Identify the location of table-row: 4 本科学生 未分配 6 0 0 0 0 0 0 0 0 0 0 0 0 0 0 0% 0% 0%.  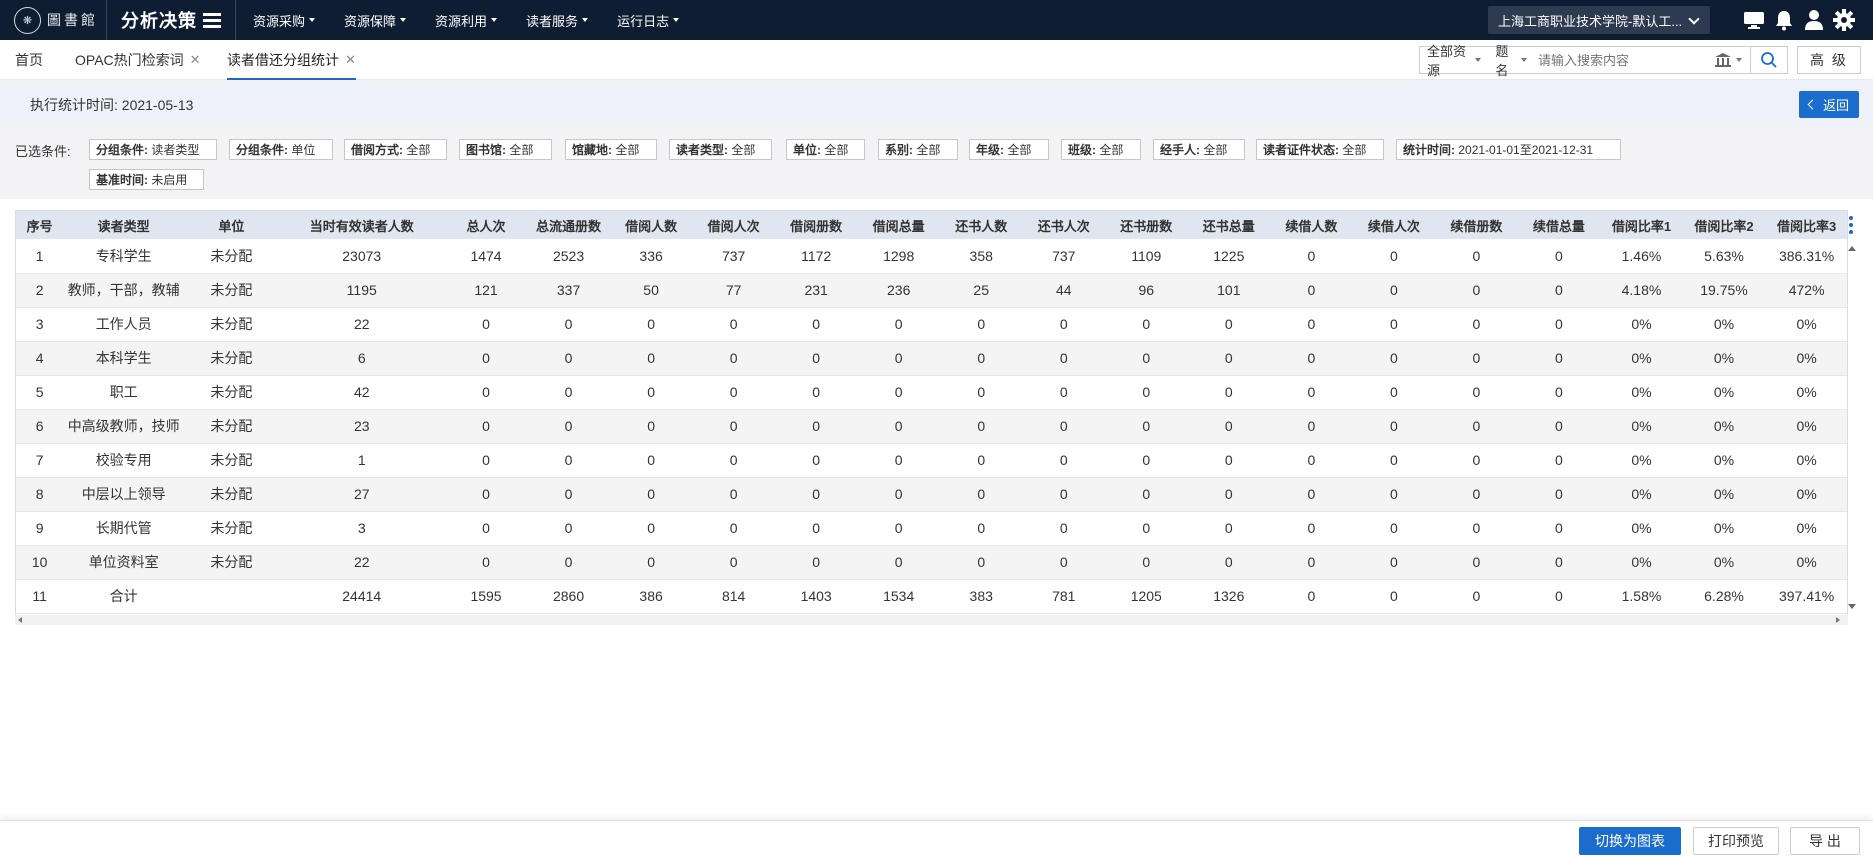
(931, 358).